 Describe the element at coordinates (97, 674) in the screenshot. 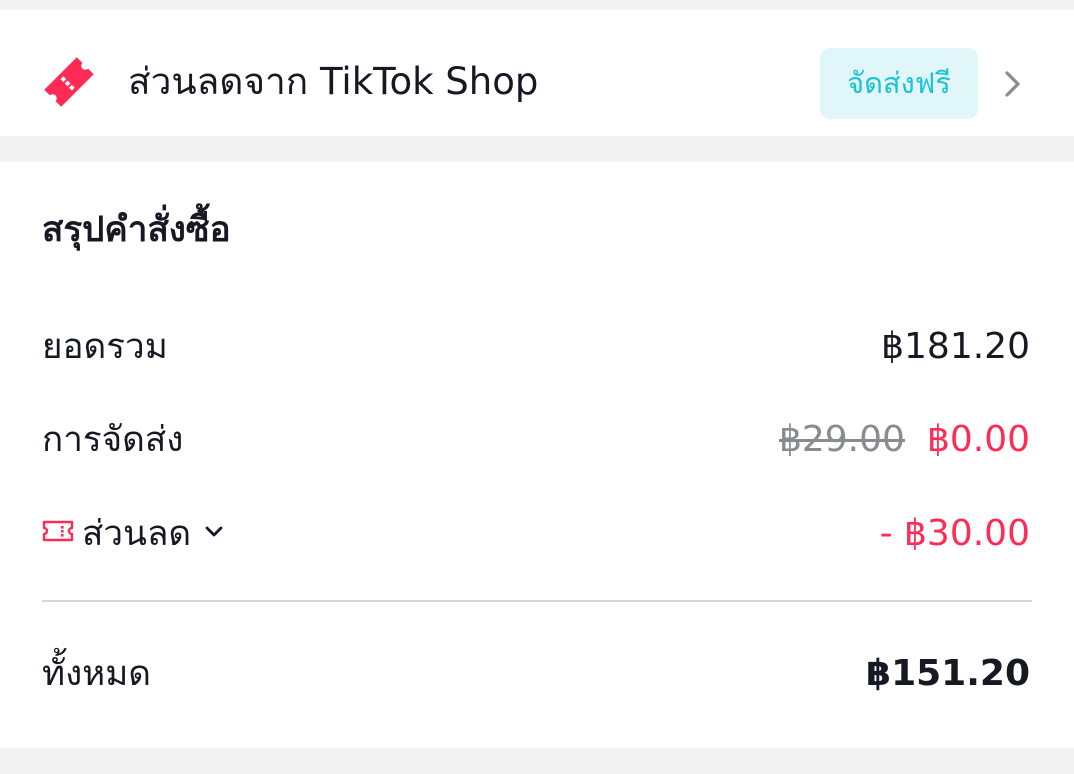

I see `total-label: ทั้งหมด` at that location.